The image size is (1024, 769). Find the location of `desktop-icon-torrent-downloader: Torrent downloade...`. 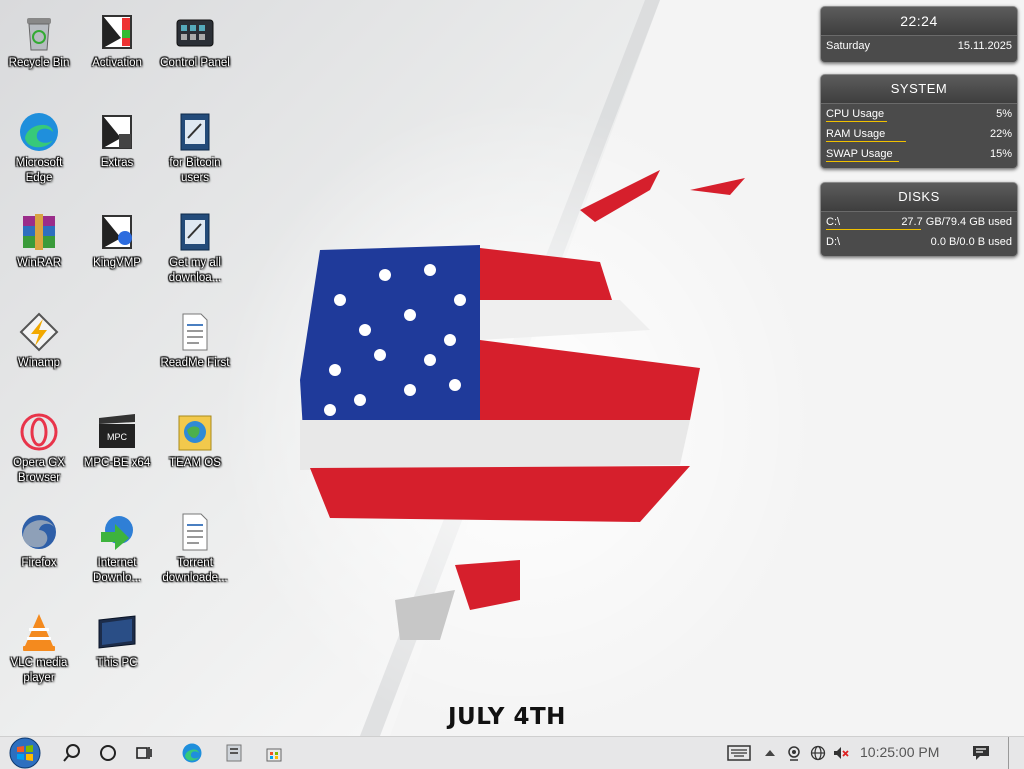

desktop-icon-torrent-downloader: Torrent downloade... is located at coordinates (195, 550).